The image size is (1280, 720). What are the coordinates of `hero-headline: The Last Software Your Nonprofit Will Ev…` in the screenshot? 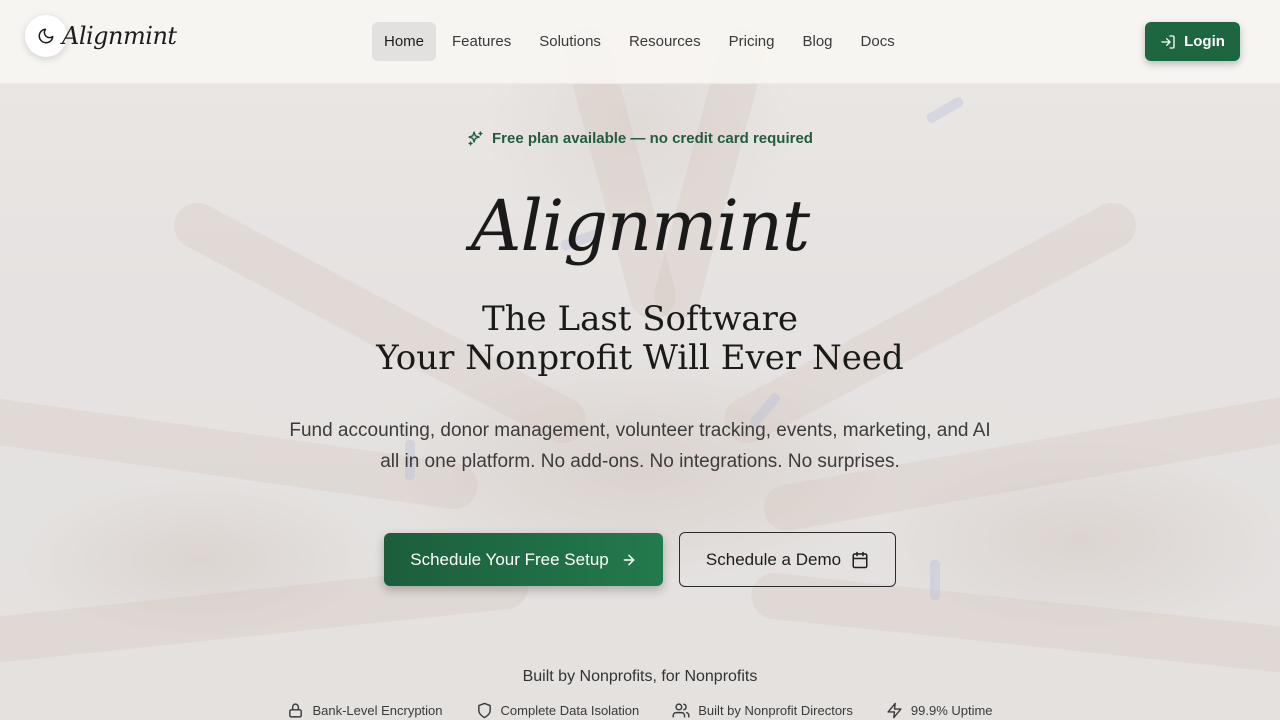 It's located at (640, 339).